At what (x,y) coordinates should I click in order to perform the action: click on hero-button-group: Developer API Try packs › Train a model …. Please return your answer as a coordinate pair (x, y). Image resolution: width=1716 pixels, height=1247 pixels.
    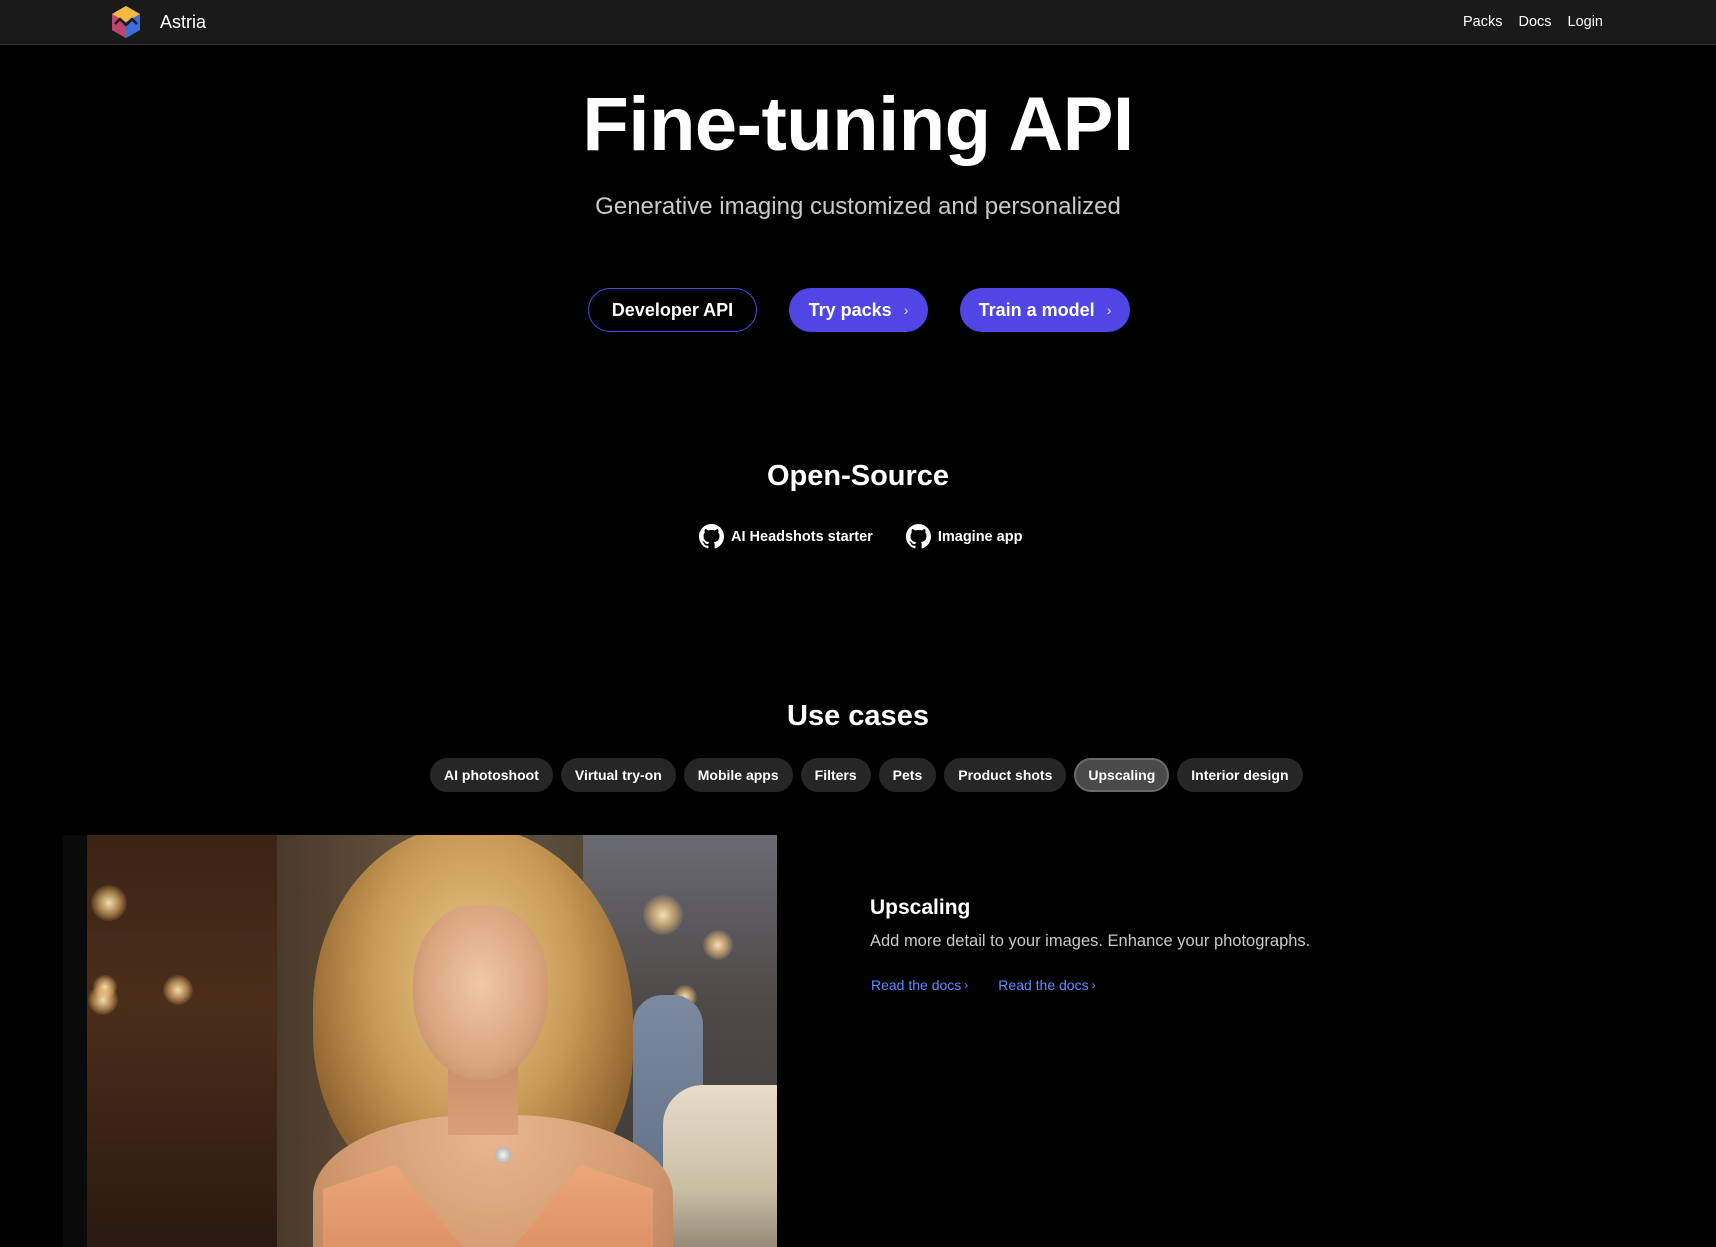
    Looking at the image, I should click on (859, 310).